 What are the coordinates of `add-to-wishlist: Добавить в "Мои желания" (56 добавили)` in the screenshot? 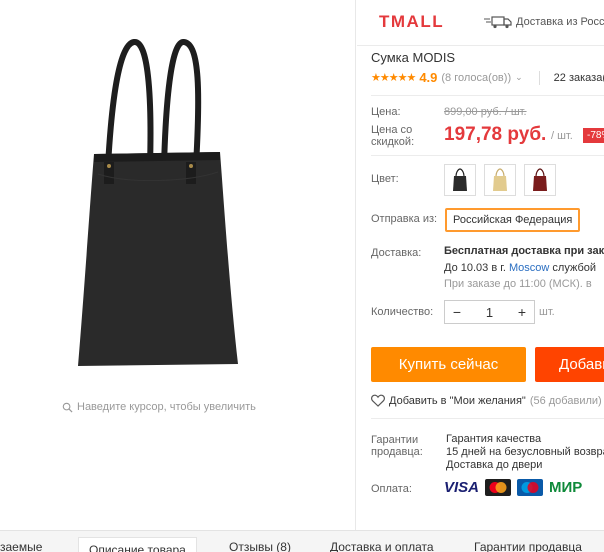 It's located at (486, 400).